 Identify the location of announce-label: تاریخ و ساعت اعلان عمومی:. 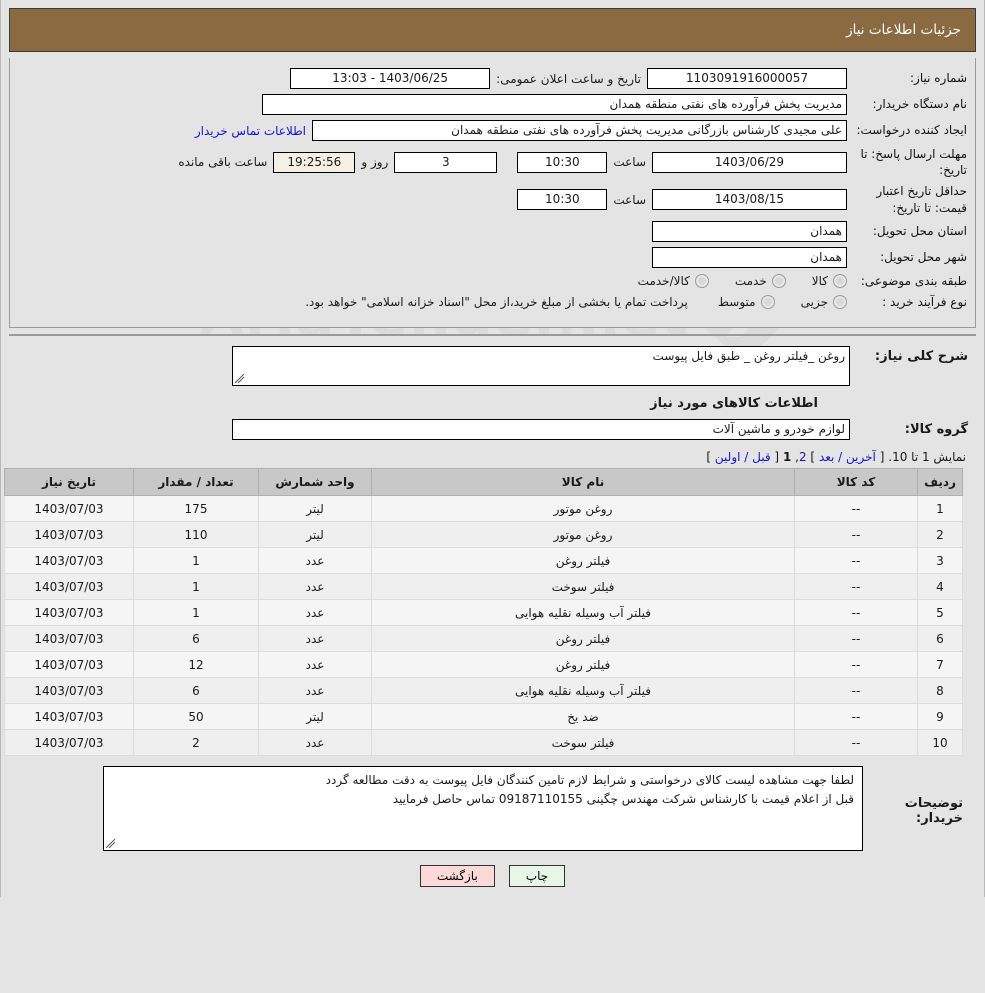
(568, 78).